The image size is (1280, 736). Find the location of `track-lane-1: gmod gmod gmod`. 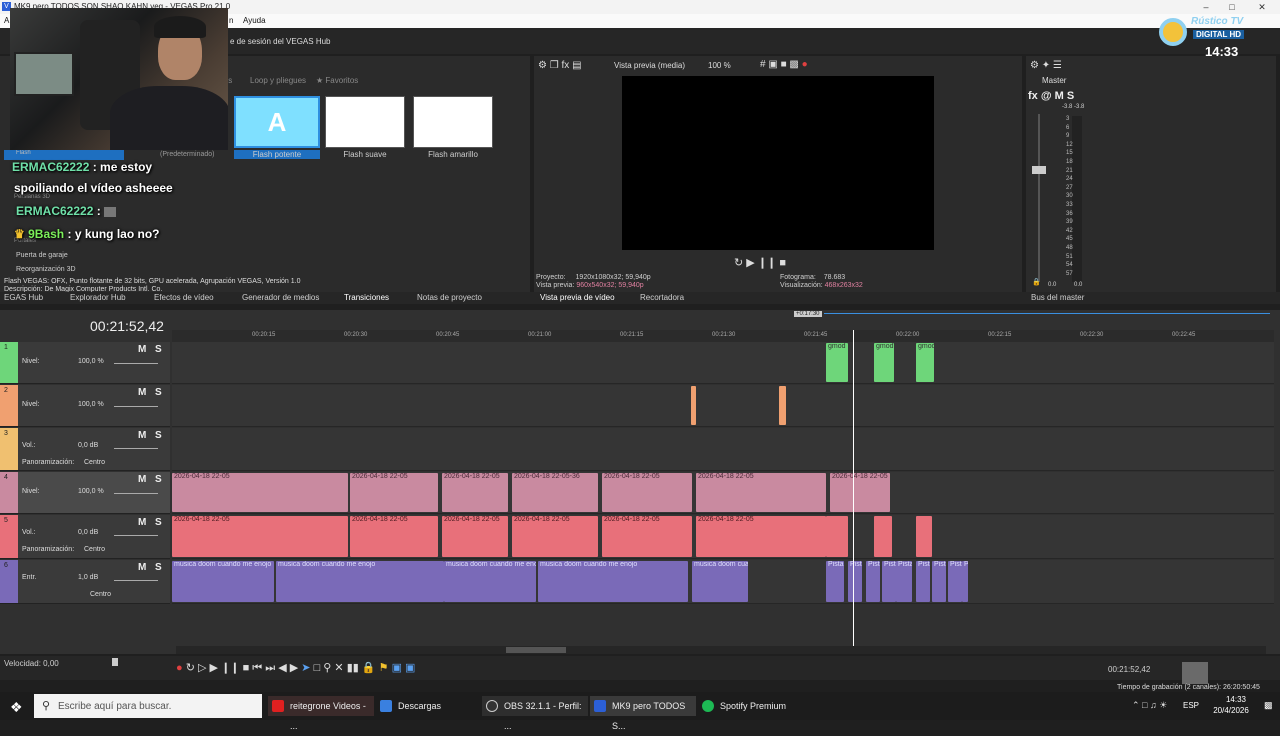

track-lane-1: gmod gmod gmod is located at coordinates (723, 363).